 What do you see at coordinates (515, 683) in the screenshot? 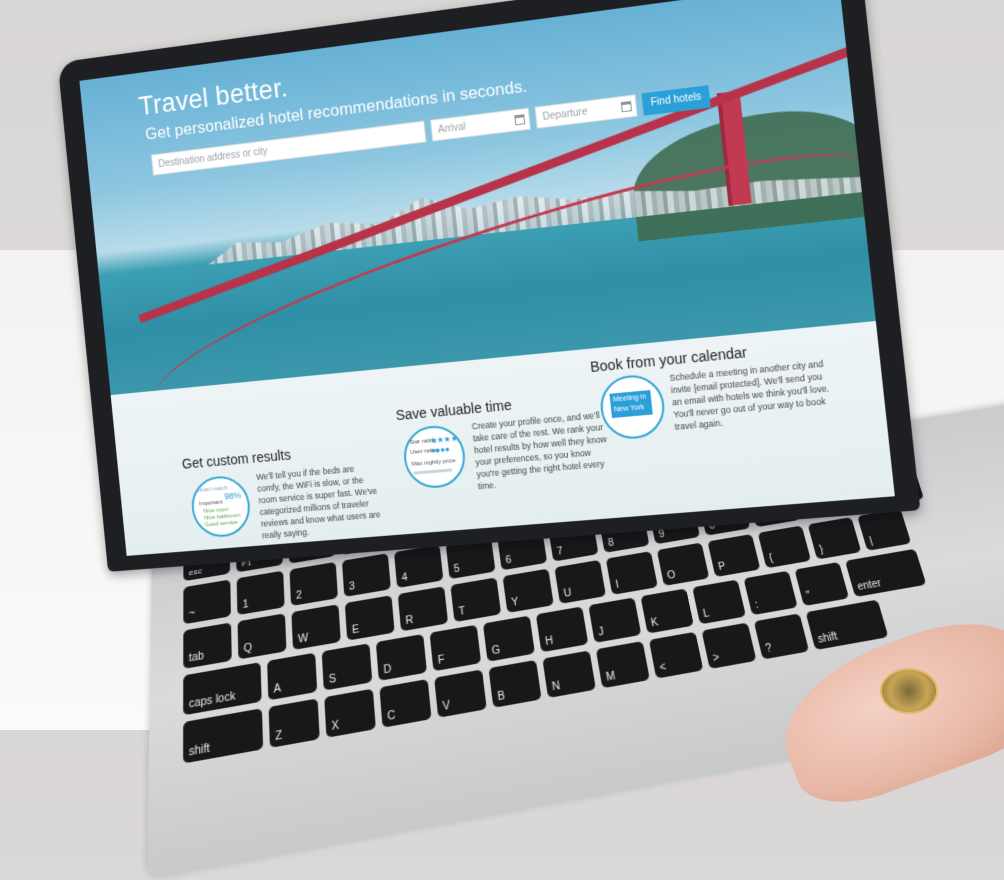
I see `key: B` at bounding box center [515, 683].